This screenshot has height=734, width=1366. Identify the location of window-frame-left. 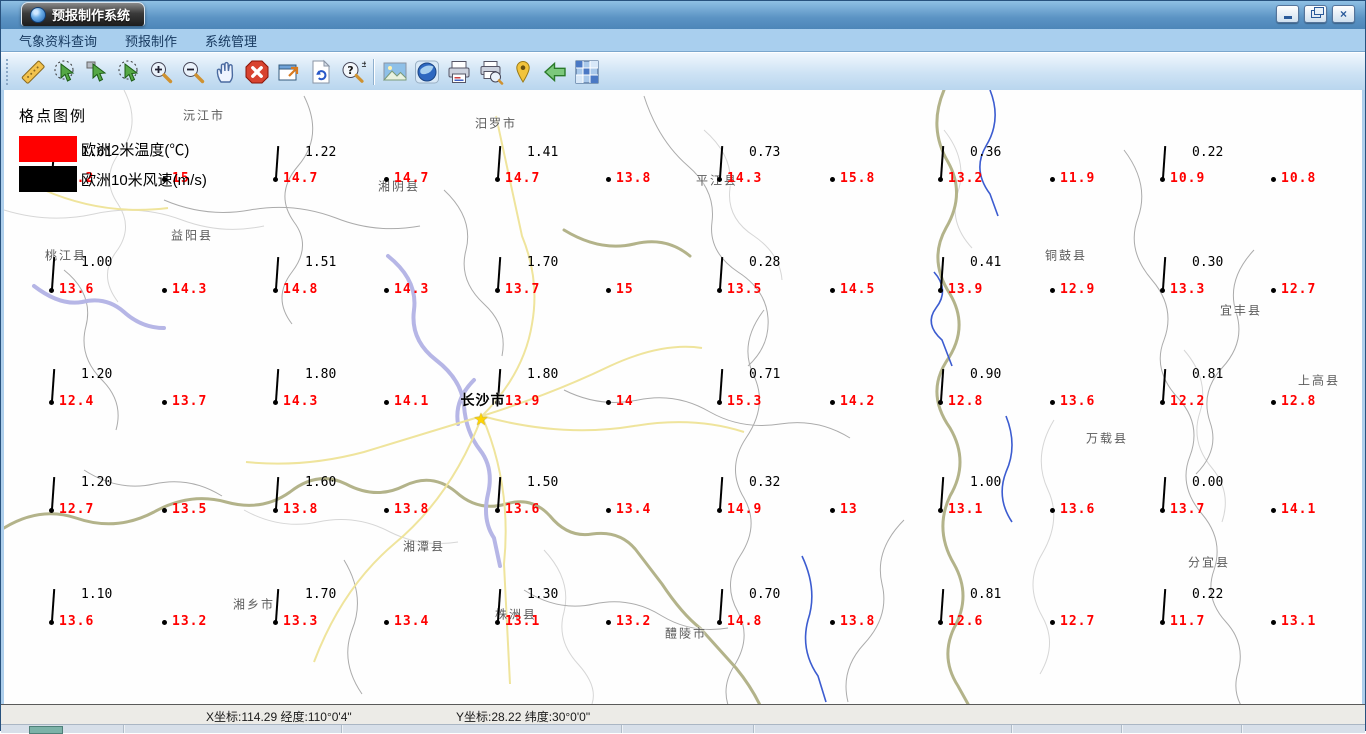
(2, 397).